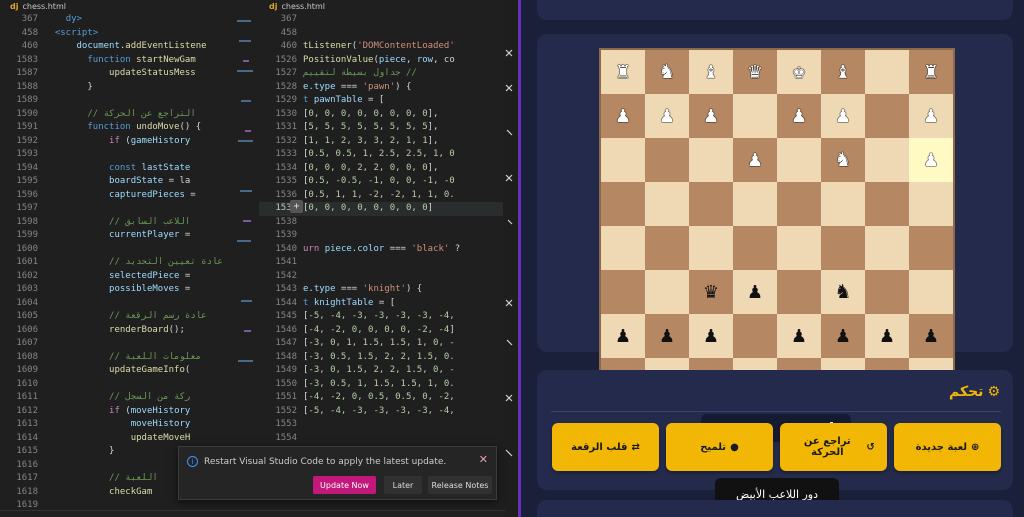 The image size is (1024, 517). Describe the element at coordinates (356, 358) in the screenshot. I see `code-line: 1548 [-3, 0.5, 1.5, 2, 2, 1.5, 0.` at that location.